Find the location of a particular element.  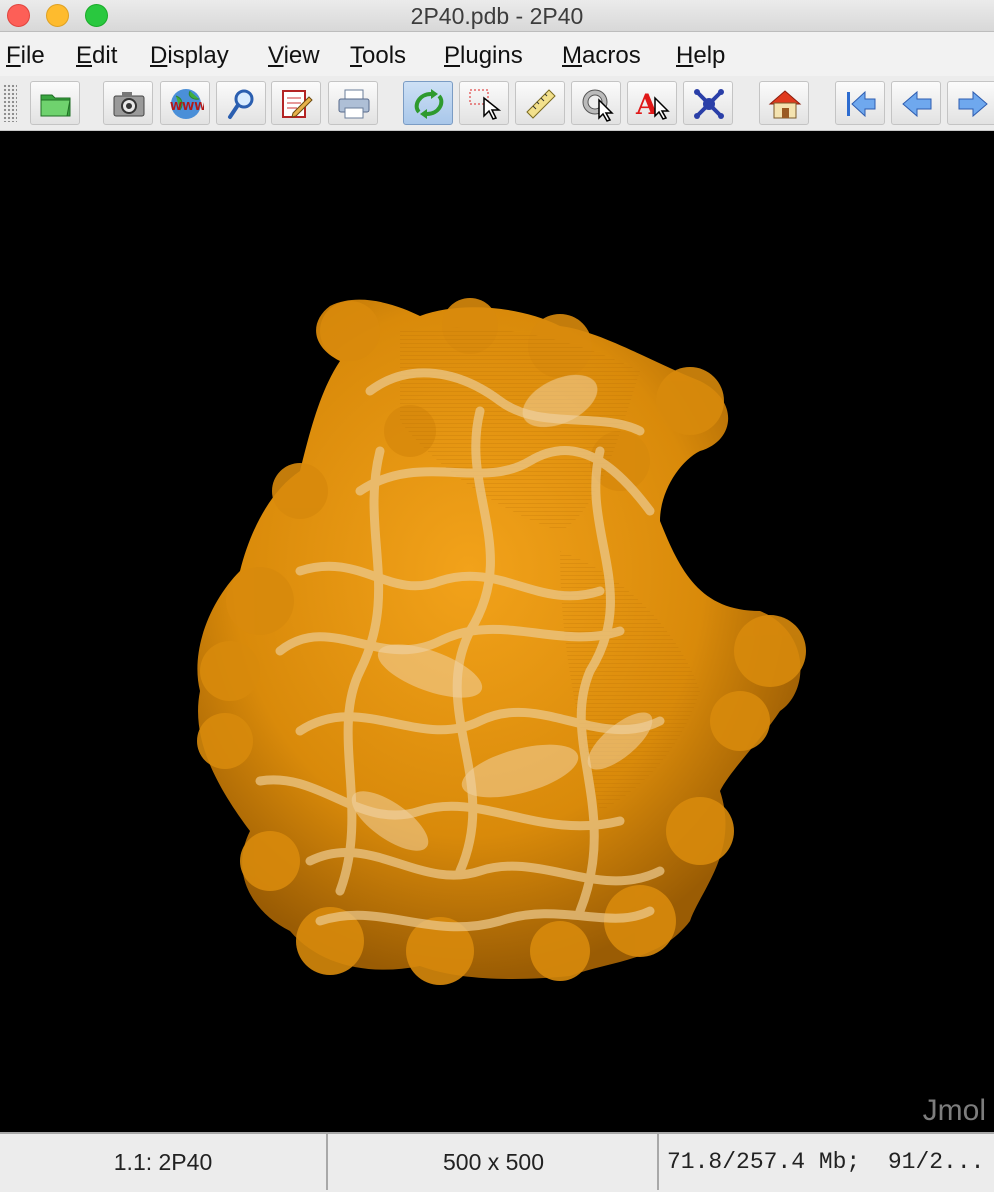

home-button is located at coordinates (784, 103).